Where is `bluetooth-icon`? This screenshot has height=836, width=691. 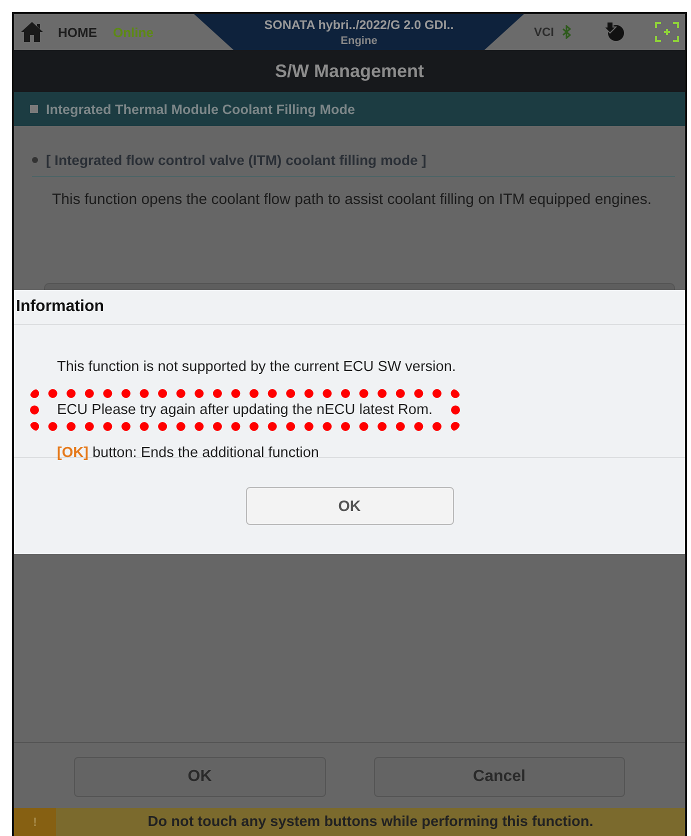 bluetooth-icon is located at coordinates (566, 32).